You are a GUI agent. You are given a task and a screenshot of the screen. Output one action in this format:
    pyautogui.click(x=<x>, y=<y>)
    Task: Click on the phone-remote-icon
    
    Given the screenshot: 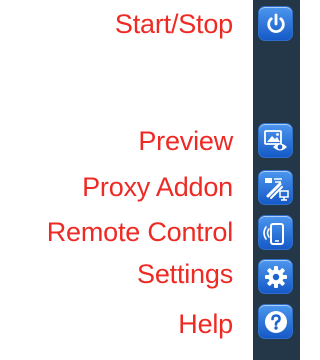 What is the action you would take?
    pyautogui.click(x=276, y=233)
    